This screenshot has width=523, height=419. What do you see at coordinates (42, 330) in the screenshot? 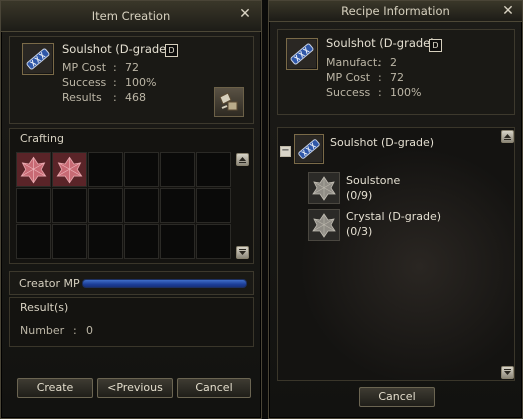
I see `number-label: Number` at bounding box center [42, 330].